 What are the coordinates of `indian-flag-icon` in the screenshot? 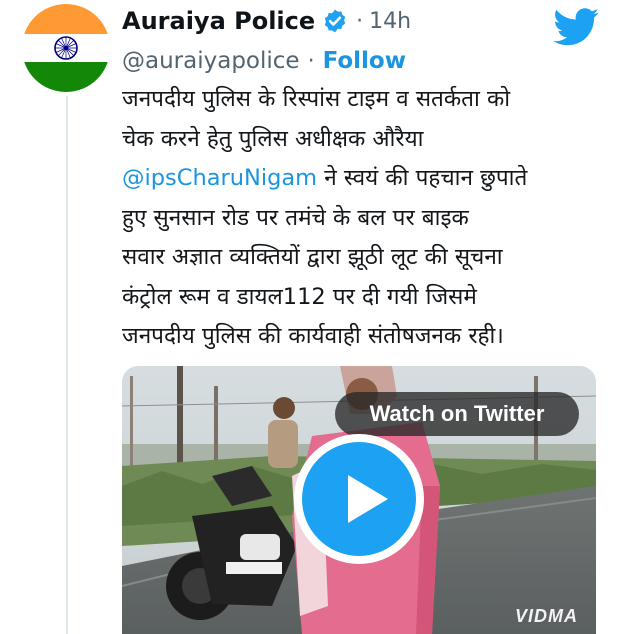 It's located at (66, 48).